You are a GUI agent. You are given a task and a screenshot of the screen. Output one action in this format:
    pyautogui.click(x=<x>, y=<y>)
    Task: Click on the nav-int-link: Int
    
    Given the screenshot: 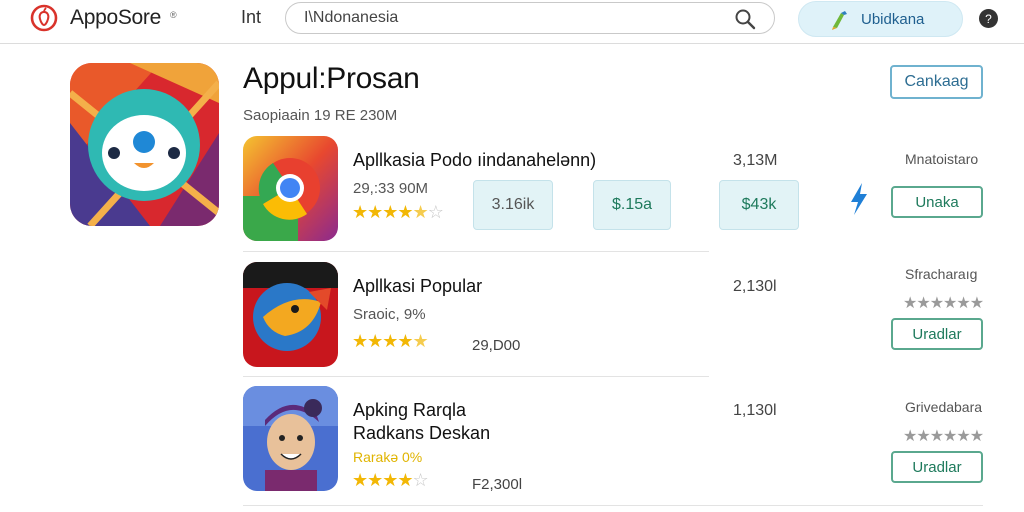 What is the action you would take?
    pyautogui.click(x=251, y=17)
    